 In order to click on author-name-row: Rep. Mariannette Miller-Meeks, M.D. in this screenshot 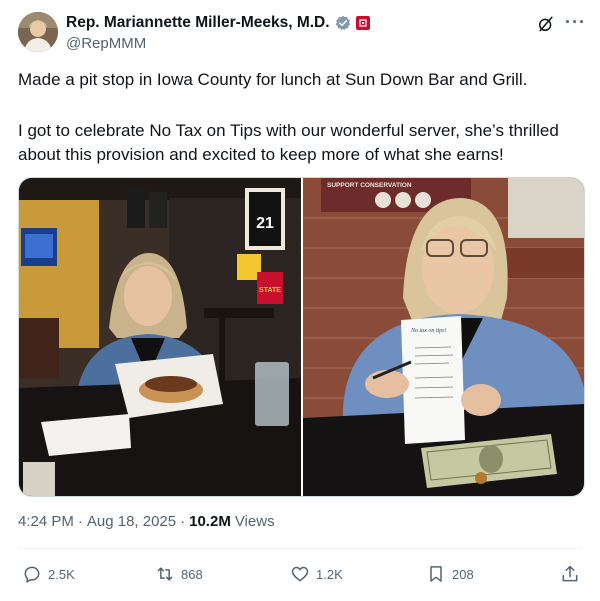, I will do `click(218, 23)`.